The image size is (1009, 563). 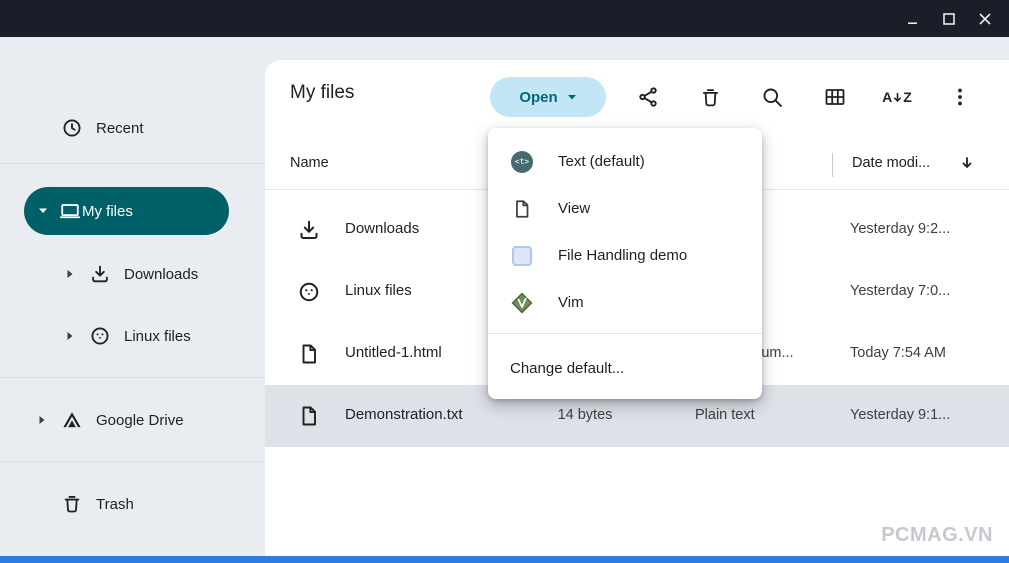 I want to click on file-size: 14 bytes, so click(x=585, y=415).